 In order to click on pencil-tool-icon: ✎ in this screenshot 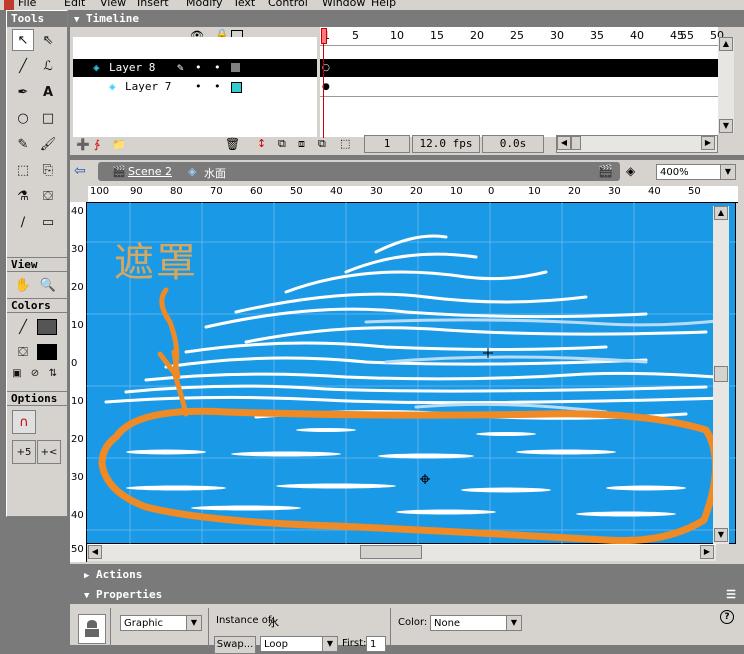, I will do `click(23, 144)`.